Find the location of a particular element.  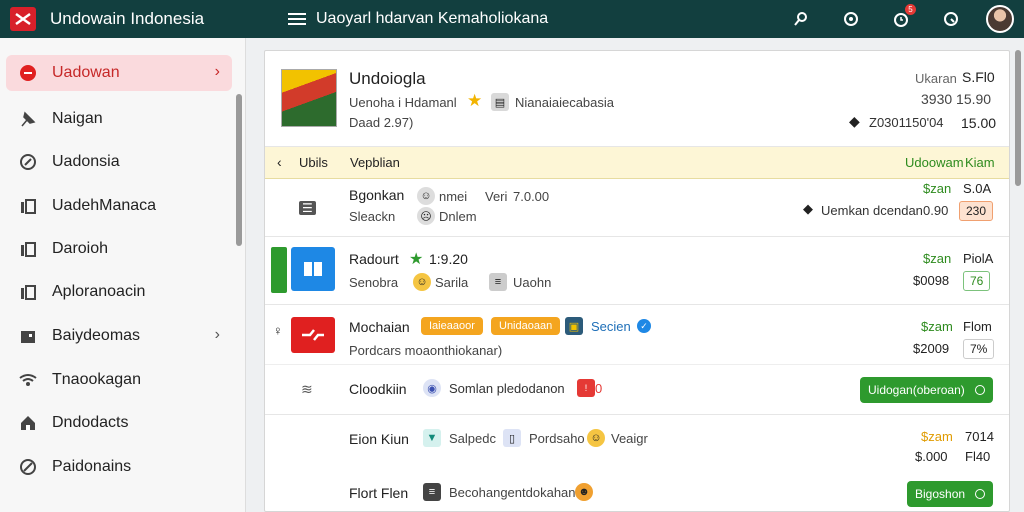

section-right: Udoowam is located at coordinates (934, 162).